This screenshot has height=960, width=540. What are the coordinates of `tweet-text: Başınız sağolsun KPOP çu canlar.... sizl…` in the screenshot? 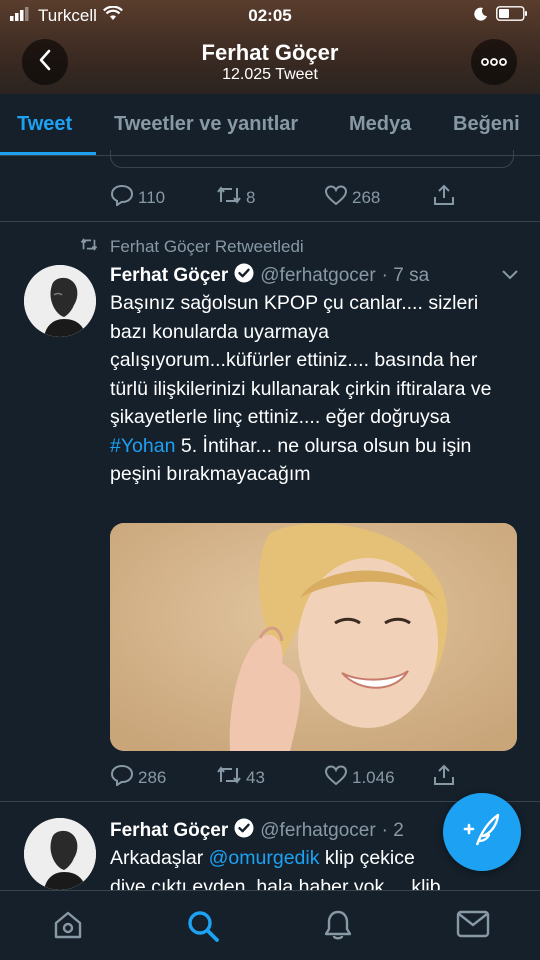 It's located at (301, 360).